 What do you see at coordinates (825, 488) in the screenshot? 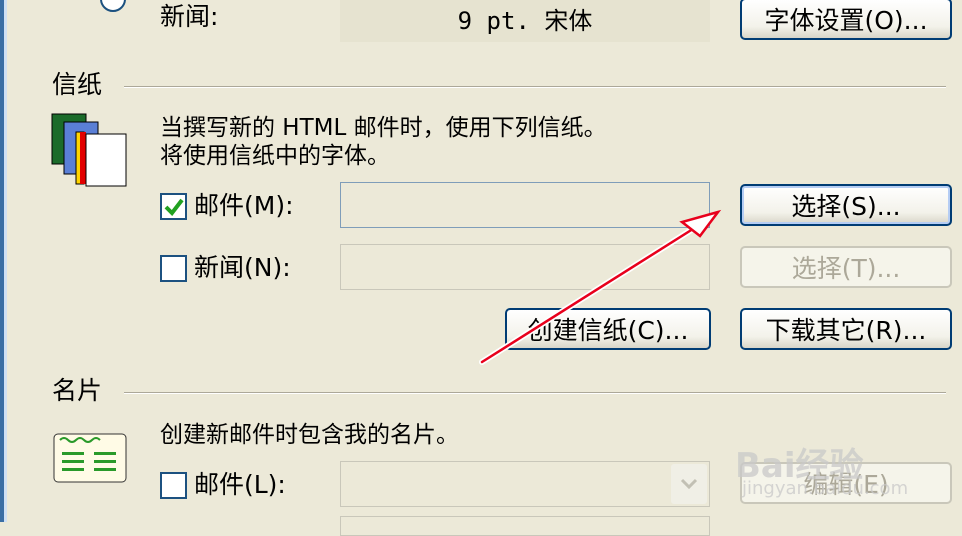
I see `watermark-url: jingyan.baidu.com` at bounding box center [825, 488].